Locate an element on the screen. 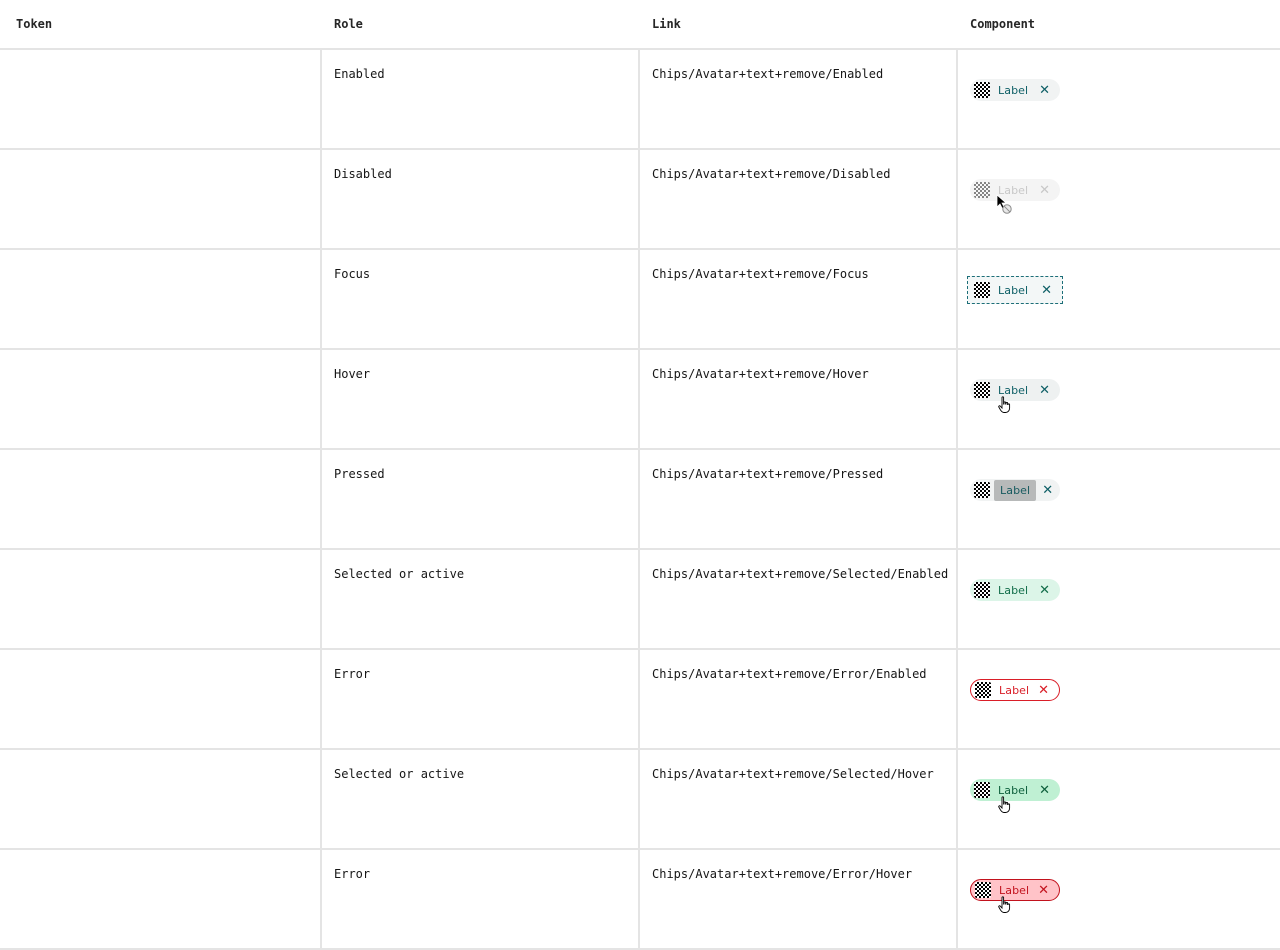 The width and height of the screenshot is (1280, 950). link-cell: Chips/Avatar+text+remove/Hover is located at coordinates (799, 399).